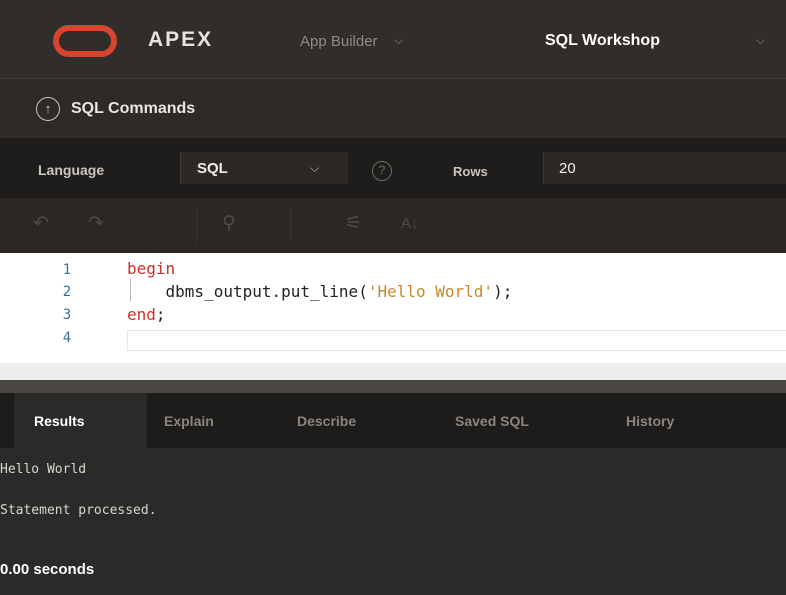 Image resolution: width=786 pixels, height=595 pixels. Describe the element at coordinates (47, 569) in the screenshot. I see `elapsed-time: 0.00 seconds` at that location.